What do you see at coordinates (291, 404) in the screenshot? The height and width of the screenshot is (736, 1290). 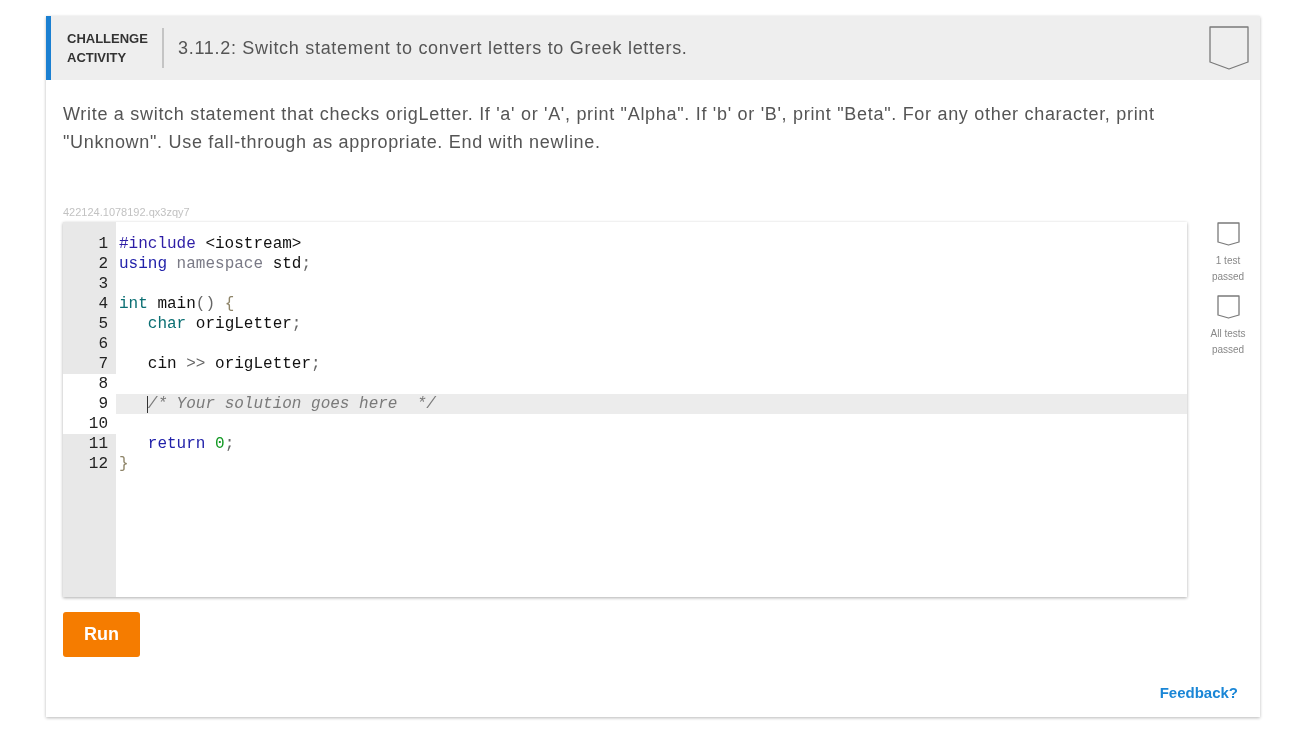 I see `code-line: /* Your solution goes here */` at bounding box center [291, 404].